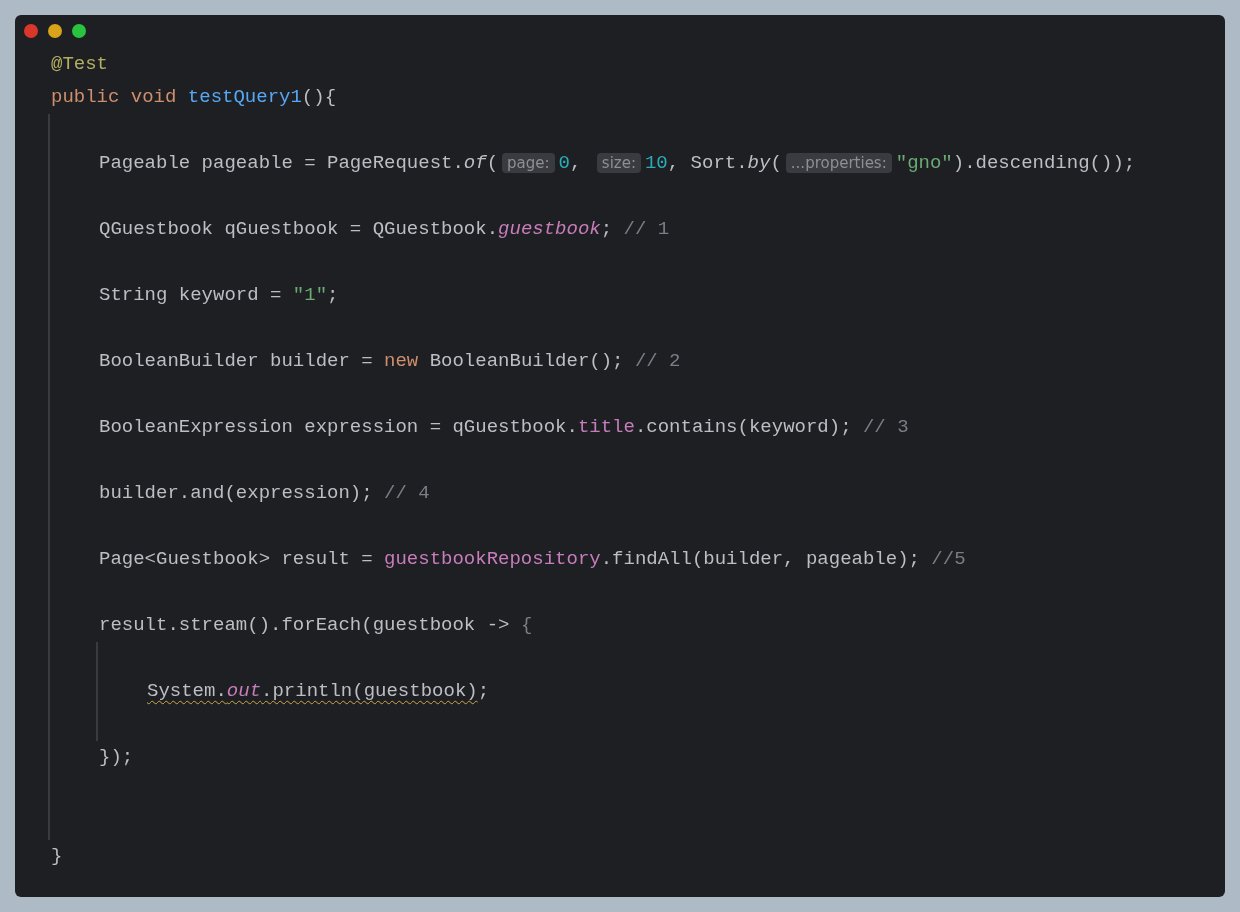  I want to click on maximize-button, so click(79, 31).